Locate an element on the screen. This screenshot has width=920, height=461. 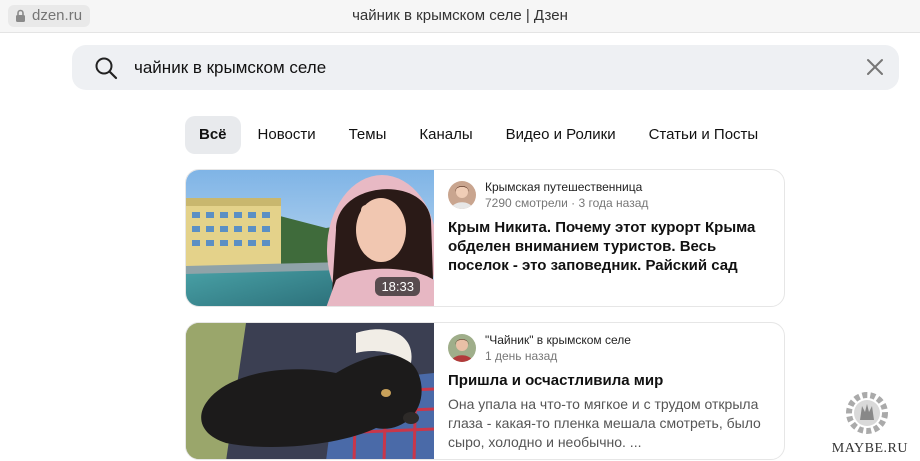
channel-name: "Чайник" в крымском селе is located at coordinates (558, 340).